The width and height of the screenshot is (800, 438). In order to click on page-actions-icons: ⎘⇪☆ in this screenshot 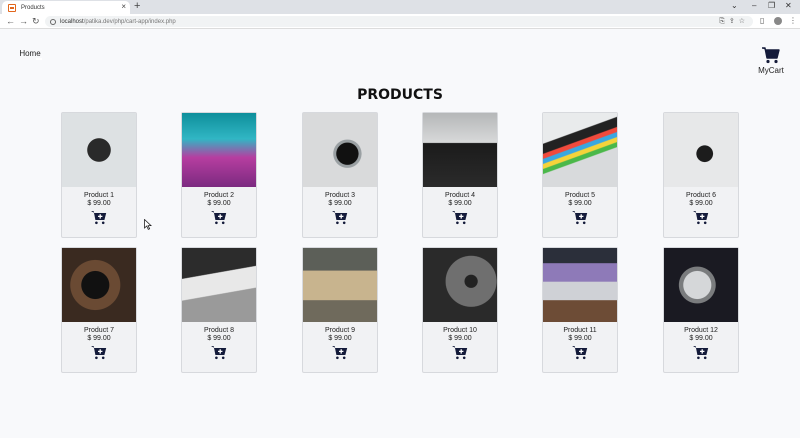, I will do `click(734, 21)`.